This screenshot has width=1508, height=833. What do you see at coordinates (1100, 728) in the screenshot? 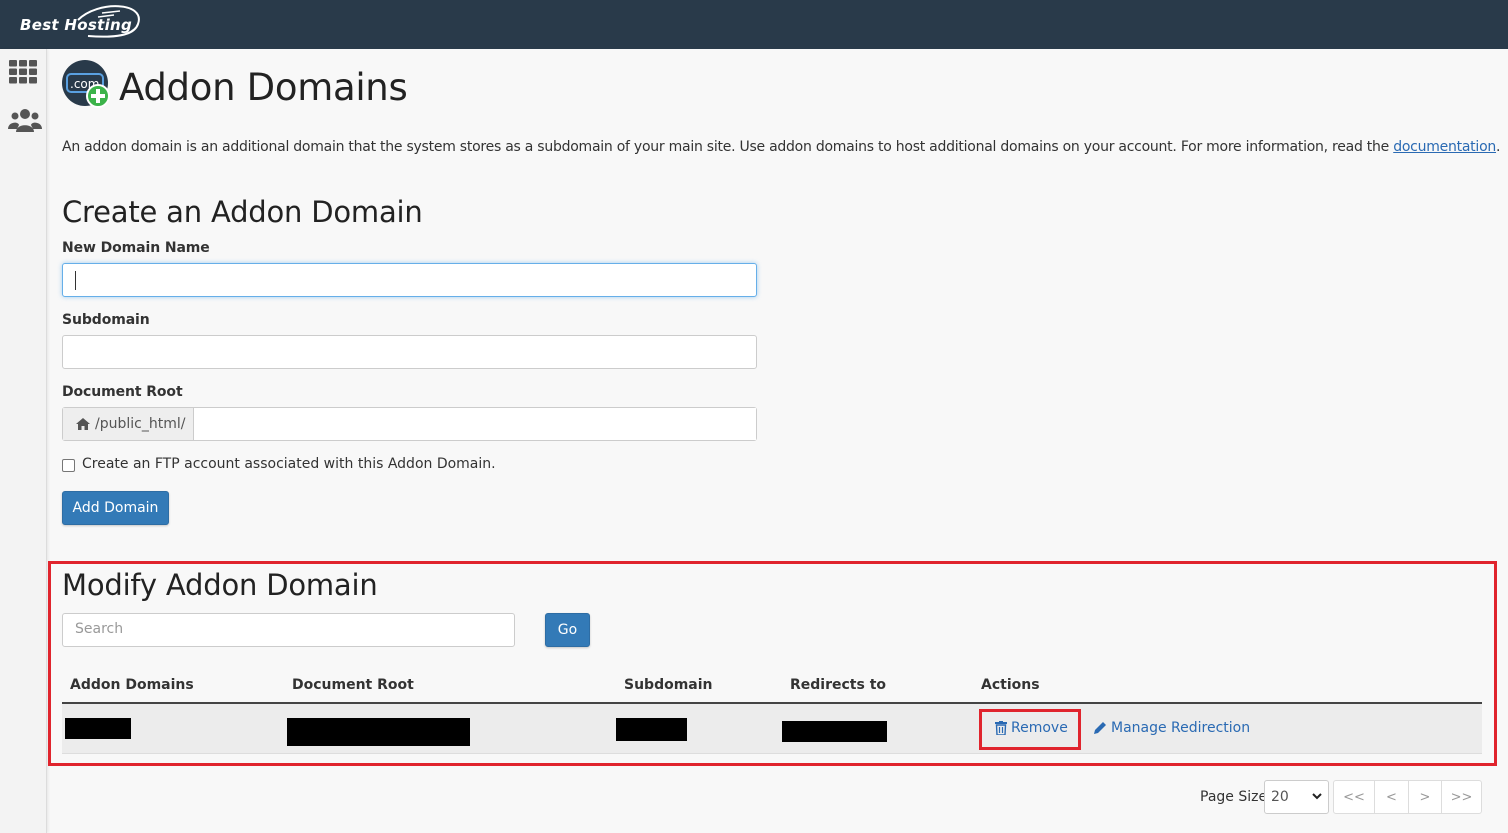
I see `pencil-icon` at bounding box center [1100, 728].